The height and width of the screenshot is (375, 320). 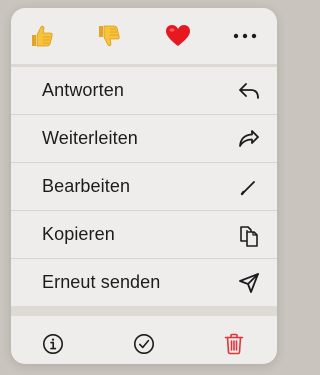 I want to click on more-dots-icon, so click(x=245, y=36).